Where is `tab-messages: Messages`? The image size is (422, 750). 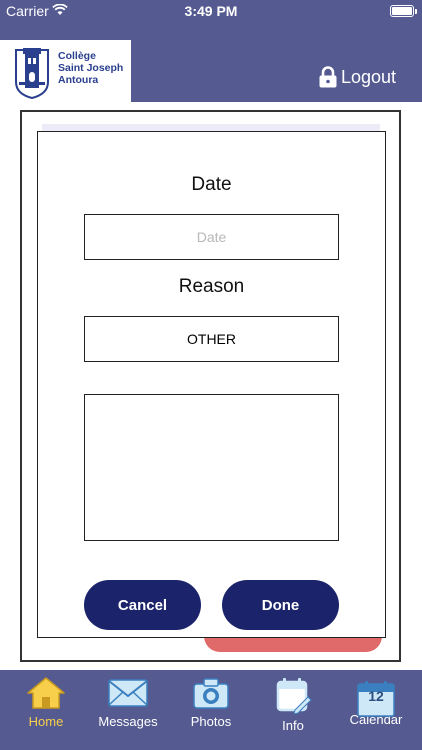 tab-messages: Messages is located at coordinates (128, 710).